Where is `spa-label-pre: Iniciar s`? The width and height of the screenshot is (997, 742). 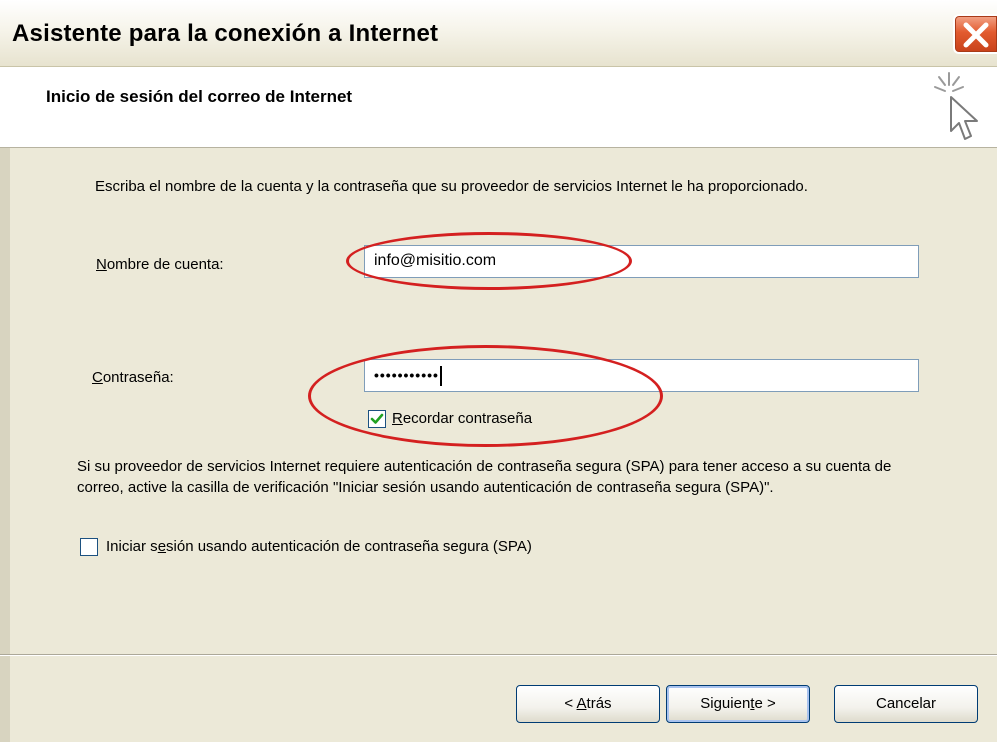
spa-label-pre: Iniciar s is located at coordinates (132, 546).